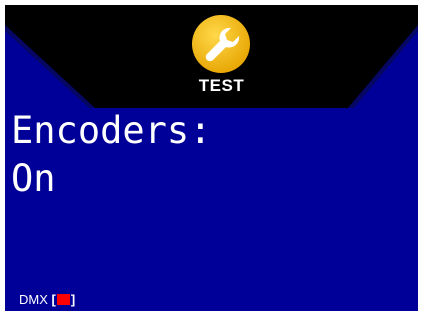 Image resolution: width=421 pixels, height=314 pixels. I want to click on dmx-label: DMX, so click(33, 299).